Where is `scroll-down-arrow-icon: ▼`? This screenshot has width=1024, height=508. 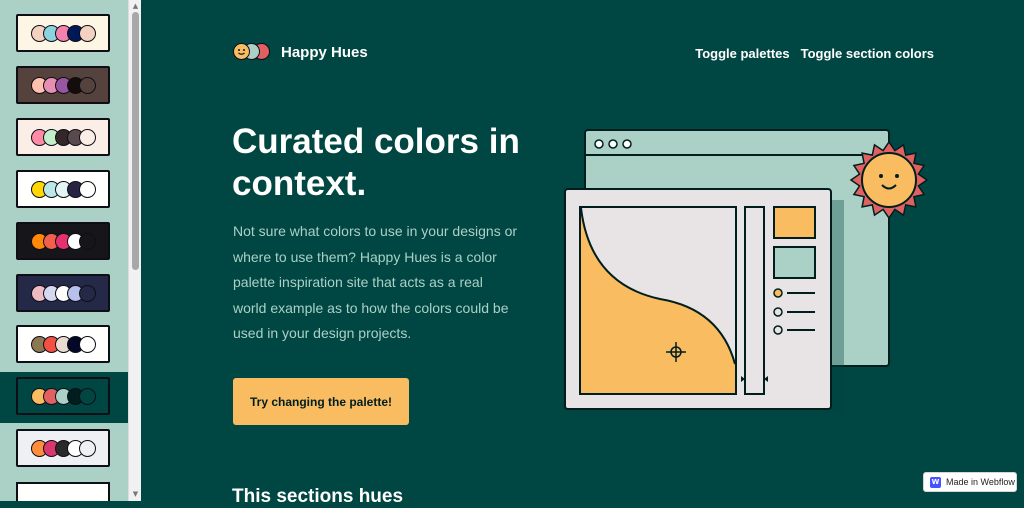 scroll-down-arrow-icon: ▼ is located at coordinates (135, 494).